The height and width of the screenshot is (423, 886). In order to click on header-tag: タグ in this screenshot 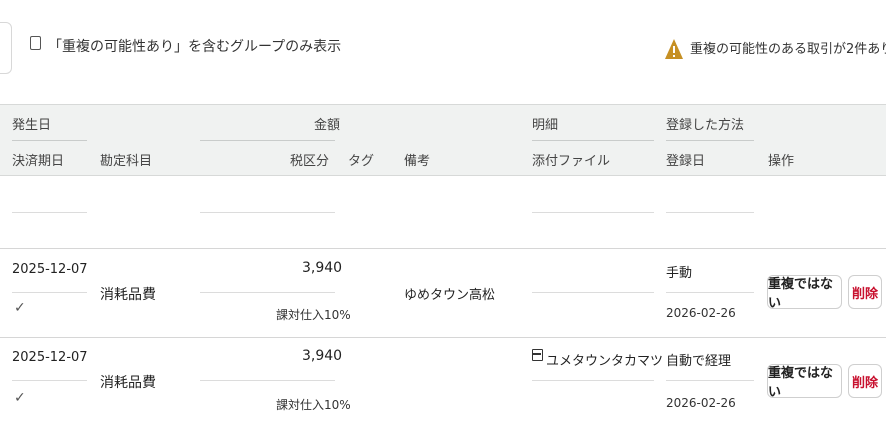, I will do `click(361, 161)`.